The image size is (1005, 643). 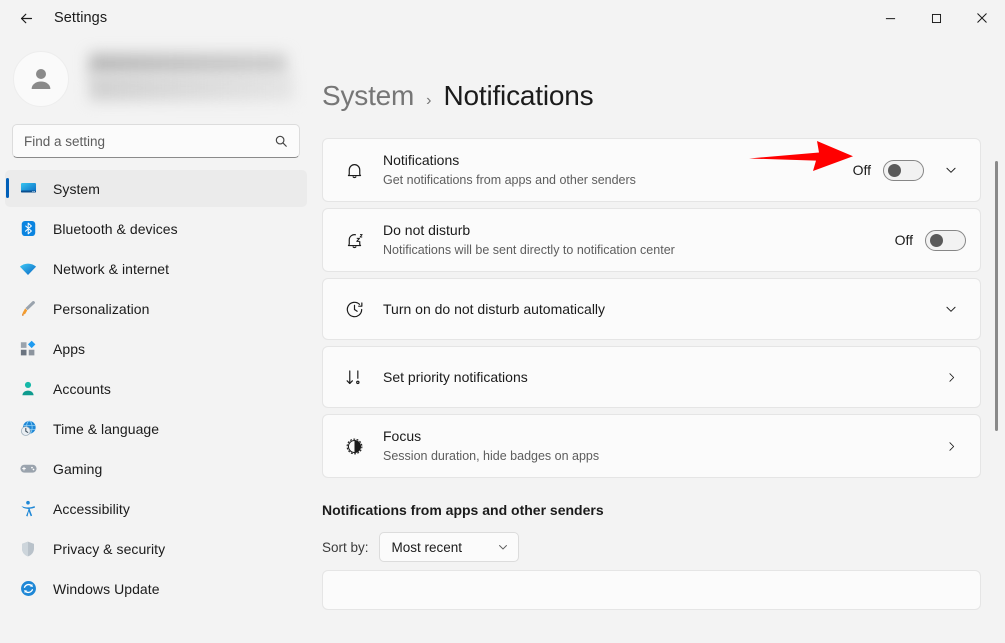 I want to click on card-text: Turn on do not disturb automatically, so click(x=653, y=309).